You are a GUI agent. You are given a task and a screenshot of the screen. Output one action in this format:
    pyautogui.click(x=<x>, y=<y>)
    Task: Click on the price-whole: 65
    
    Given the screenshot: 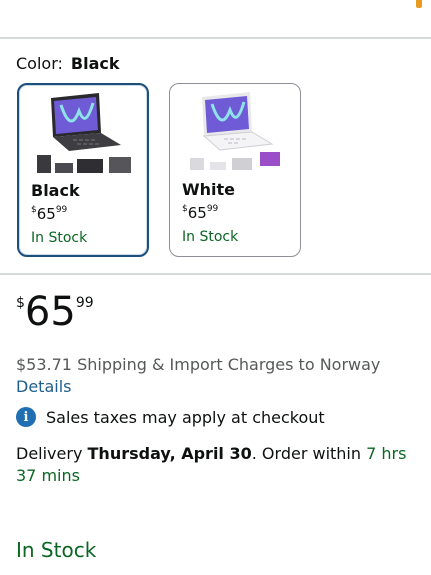 What is the action you would take?
    pyautogui.click(x=50, y=312)
    